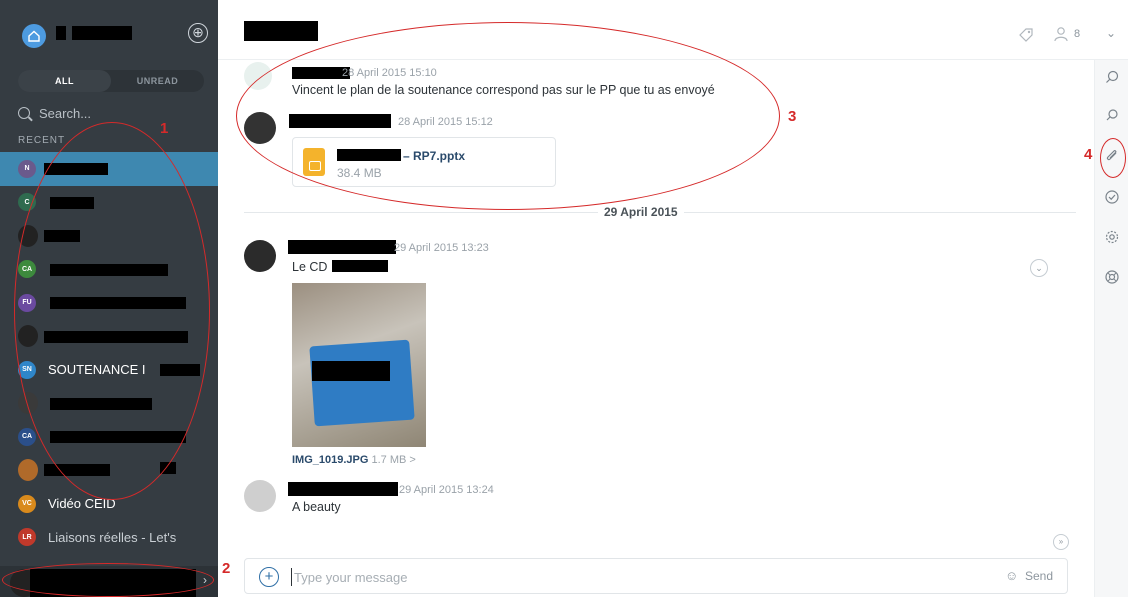 This screenshot has height=597, width=1128. I want to click on help-icon, so click(1111, 279).